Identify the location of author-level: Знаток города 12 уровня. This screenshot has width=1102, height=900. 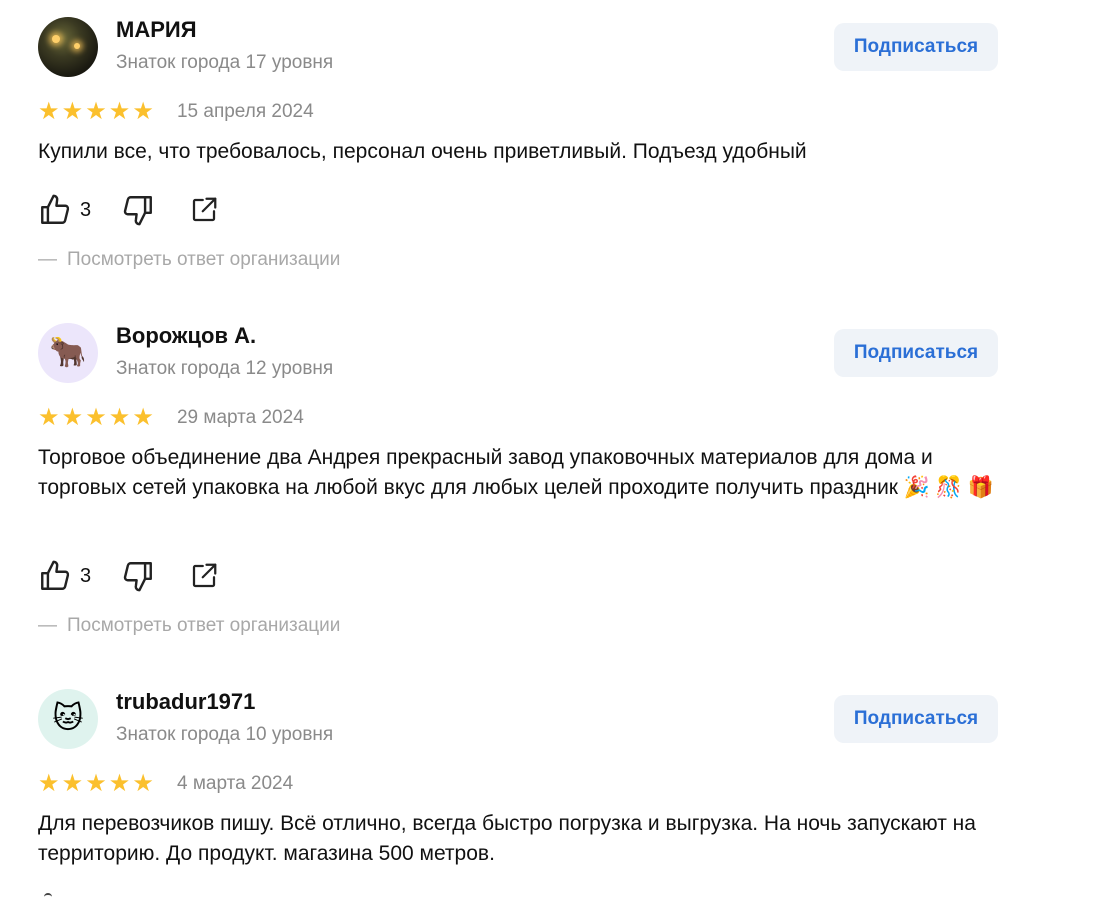
(225, 368).